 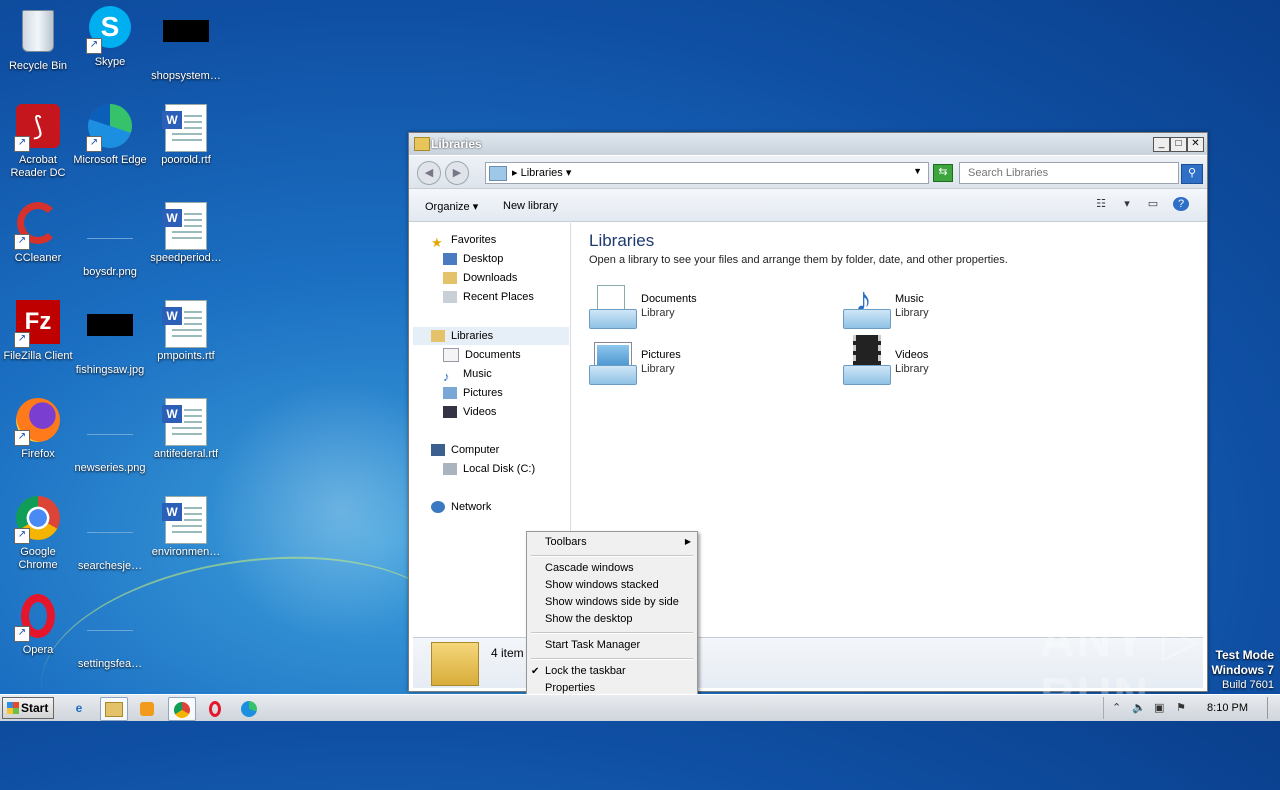 I want to click on desktop-icon-newseries: newseries.png, so click(x=110, y=436).